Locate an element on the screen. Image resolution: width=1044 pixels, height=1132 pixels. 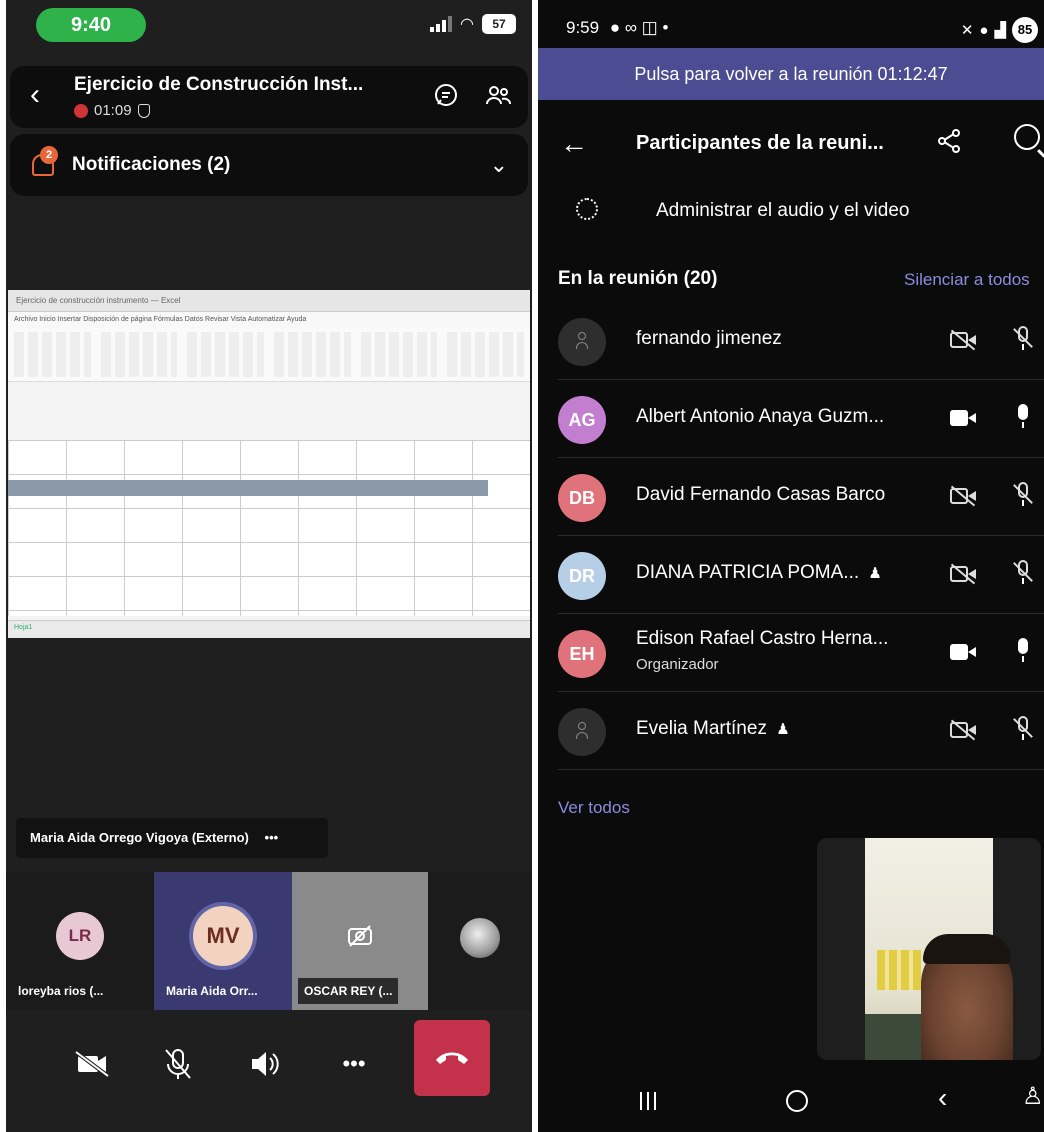
notification-icons: ● ∞ ◫ • is located at coordinates (639, 27).